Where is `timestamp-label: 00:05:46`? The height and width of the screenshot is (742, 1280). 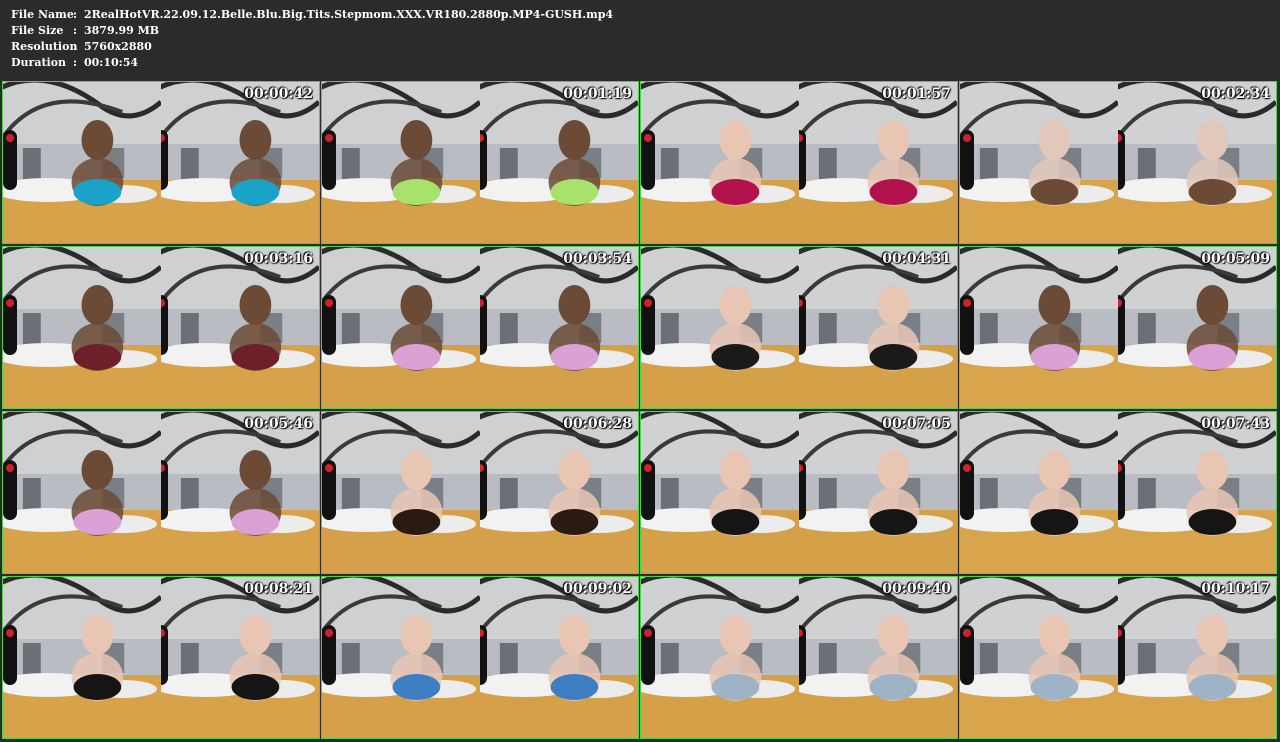
timestamp-label: 00:05:46 is located at coordinates (278, 424).